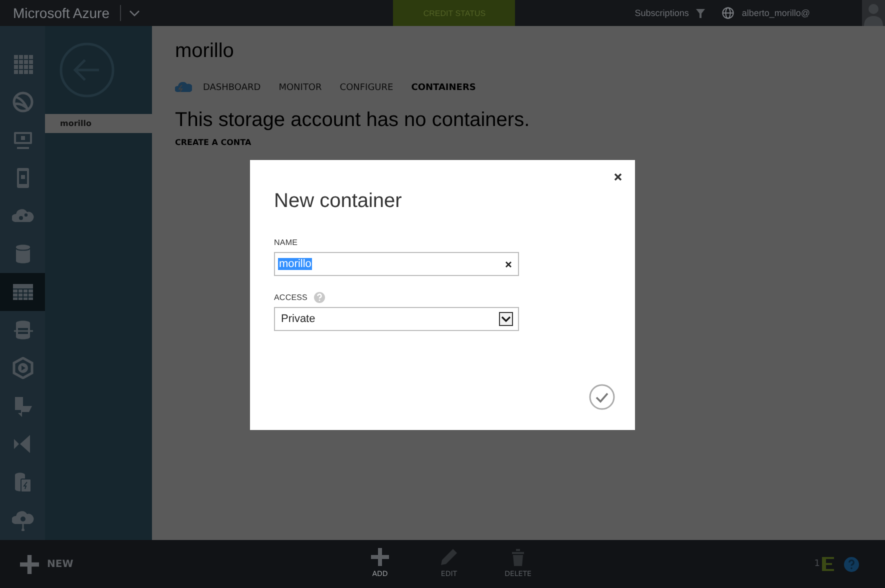  I want to click on clear-icon, so click(508, 264).